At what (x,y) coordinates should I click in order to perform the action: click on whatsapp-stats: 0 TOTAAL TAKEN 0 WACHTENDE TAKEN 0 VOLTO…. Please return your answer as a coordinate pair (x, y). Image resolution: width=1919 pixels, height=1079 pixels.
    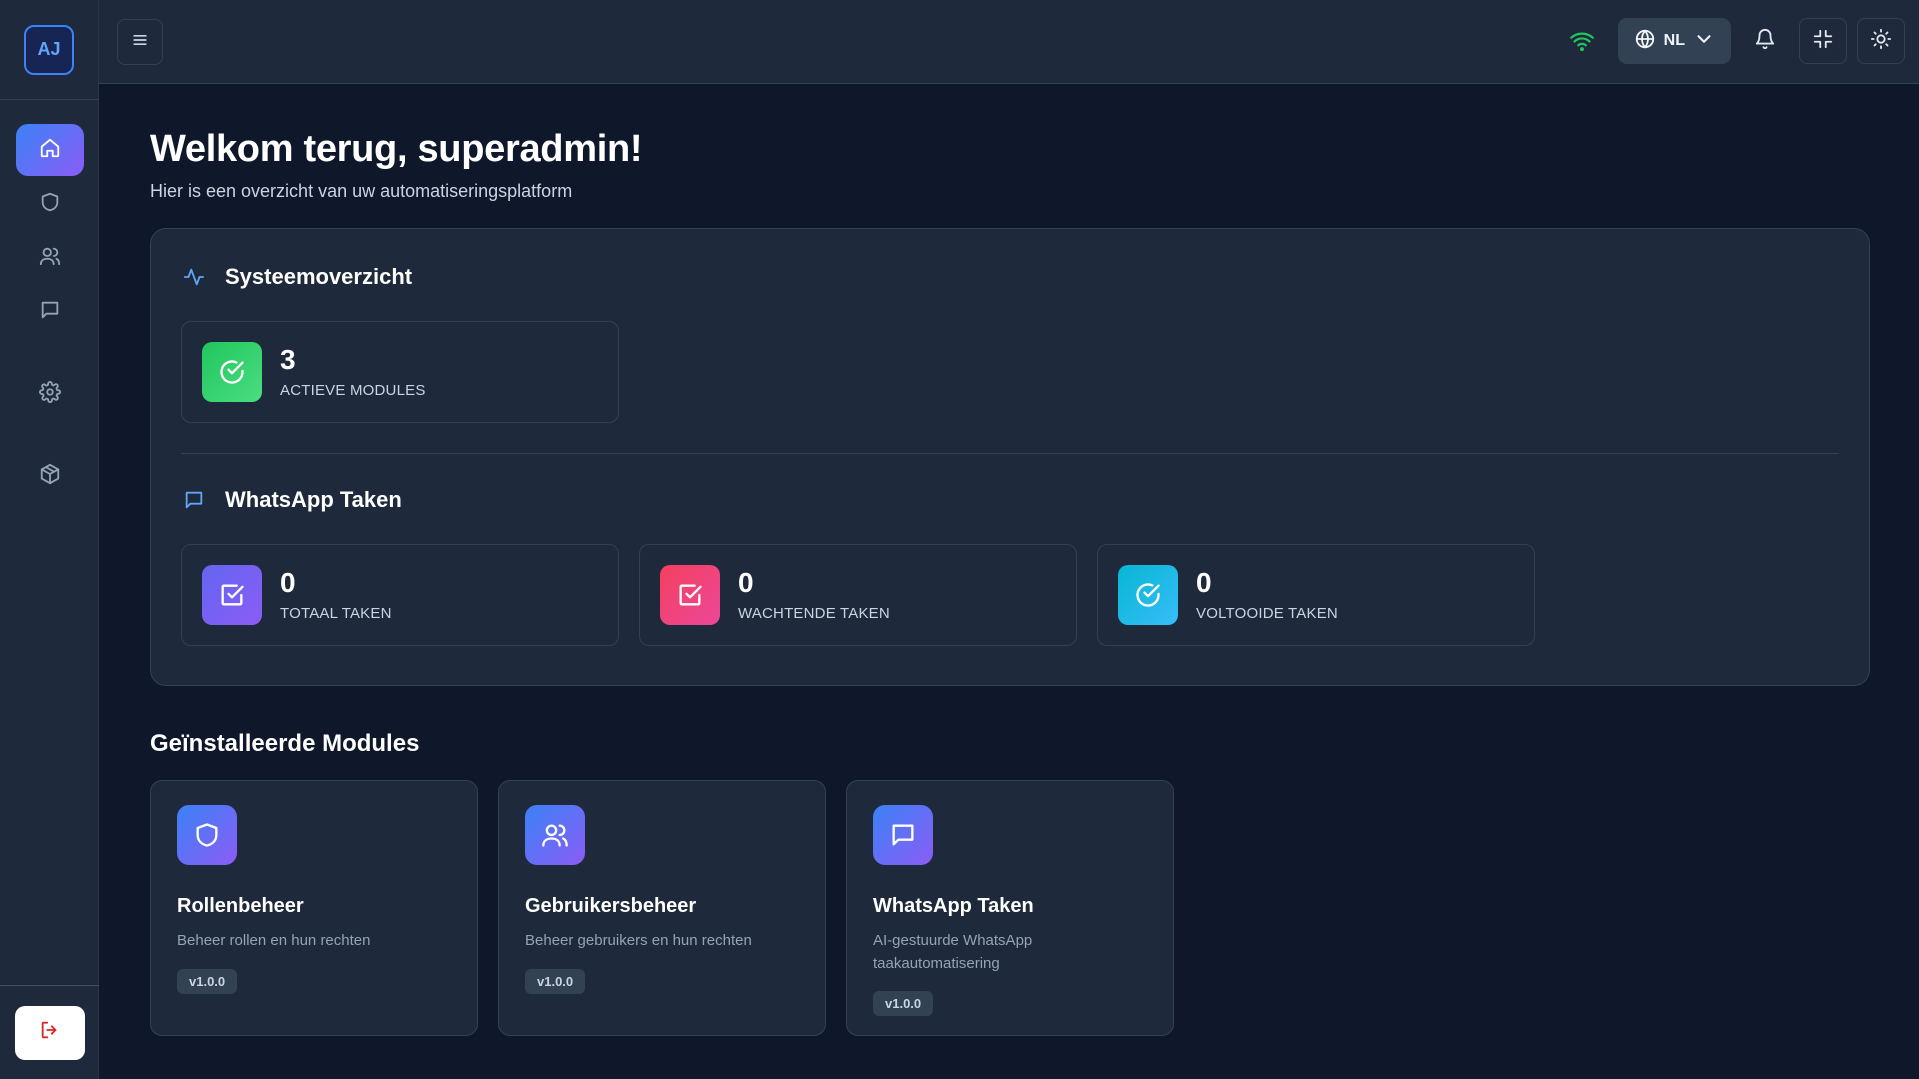
    Looking at the image, I should click on (1010, 595).